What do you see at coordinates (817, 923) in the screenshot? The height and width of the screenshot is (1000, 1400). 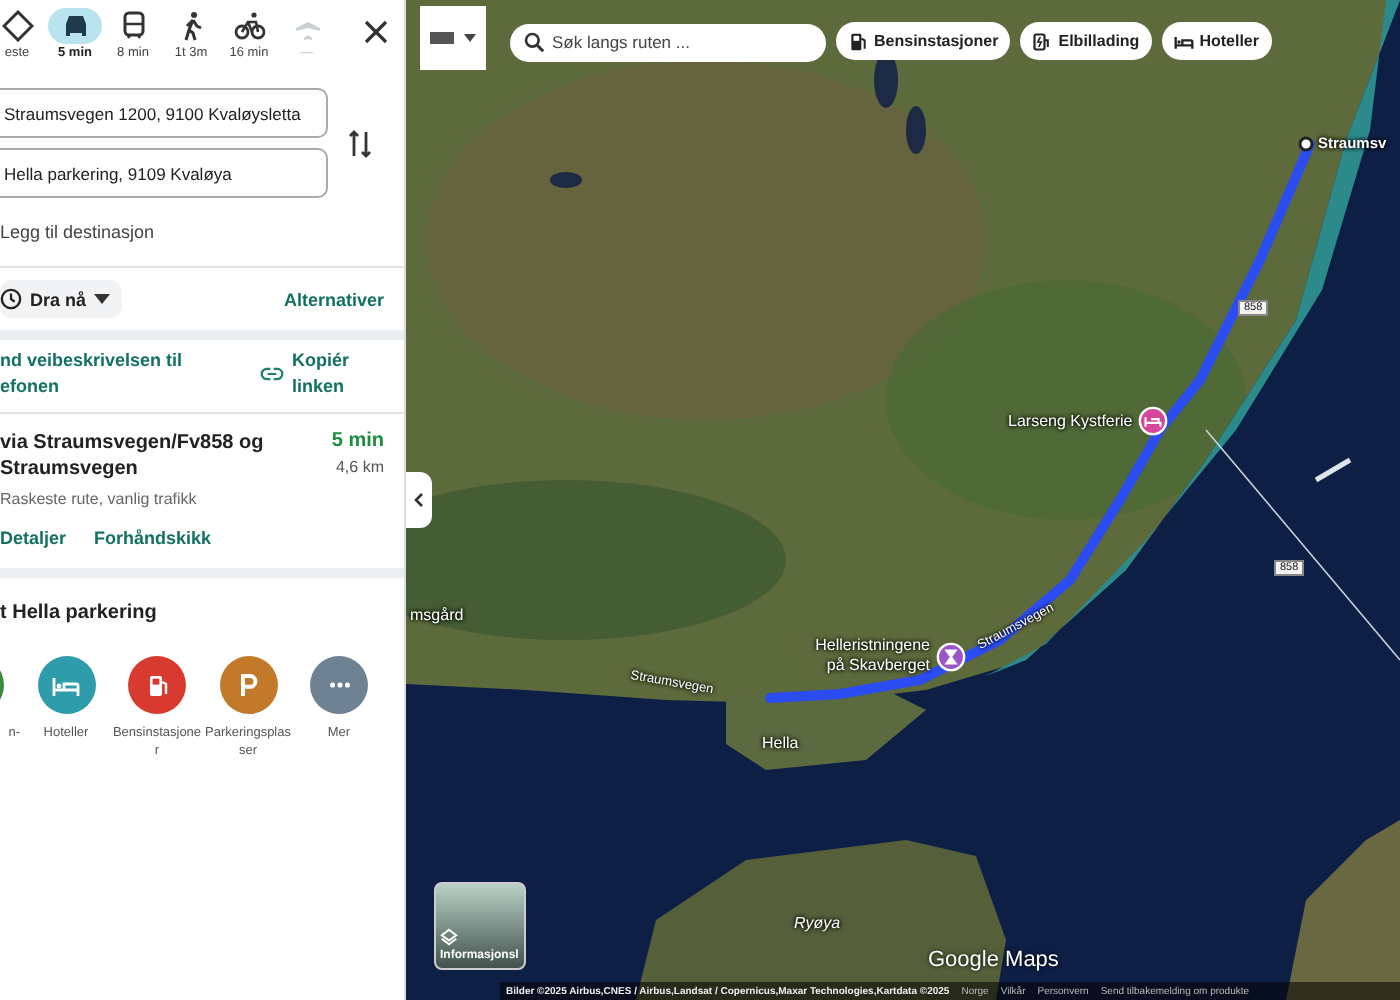 I see `island-label: Ryøya` at bounding box center [817, 923].